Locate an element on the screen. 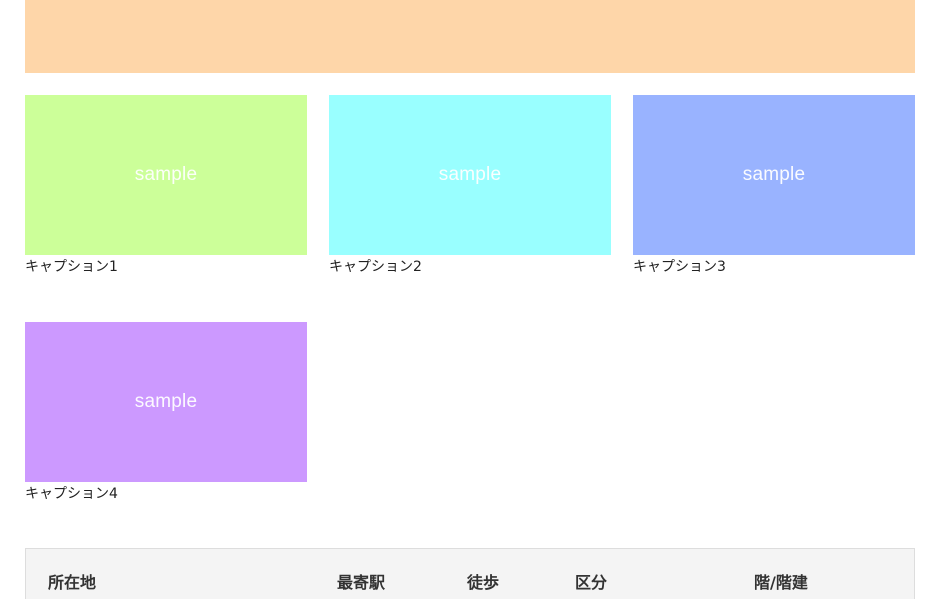 The image size is (940, 599). gallery-image-2: sample is located at coordinates (470, 175).